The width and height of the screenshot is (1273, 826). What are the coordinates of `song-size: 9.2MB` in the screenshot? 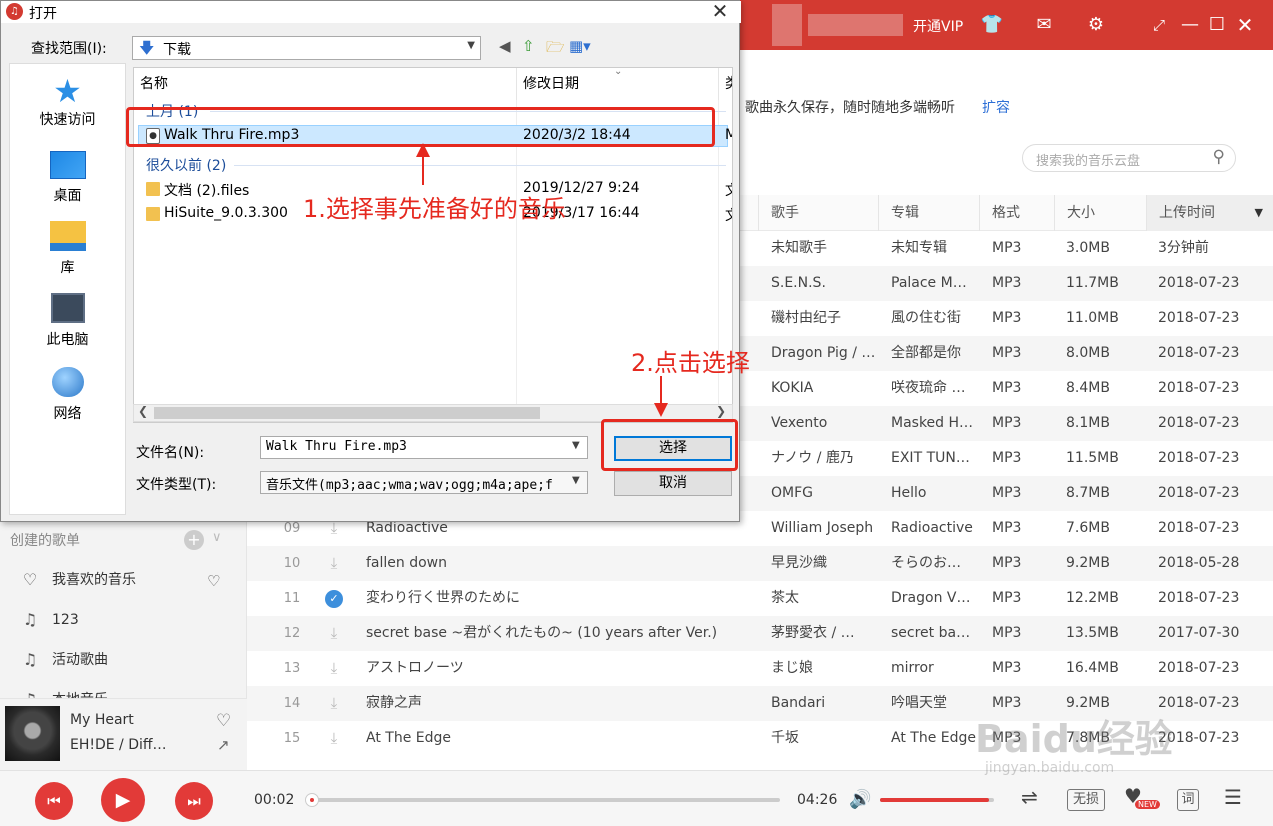 It's located at (1088, 563).